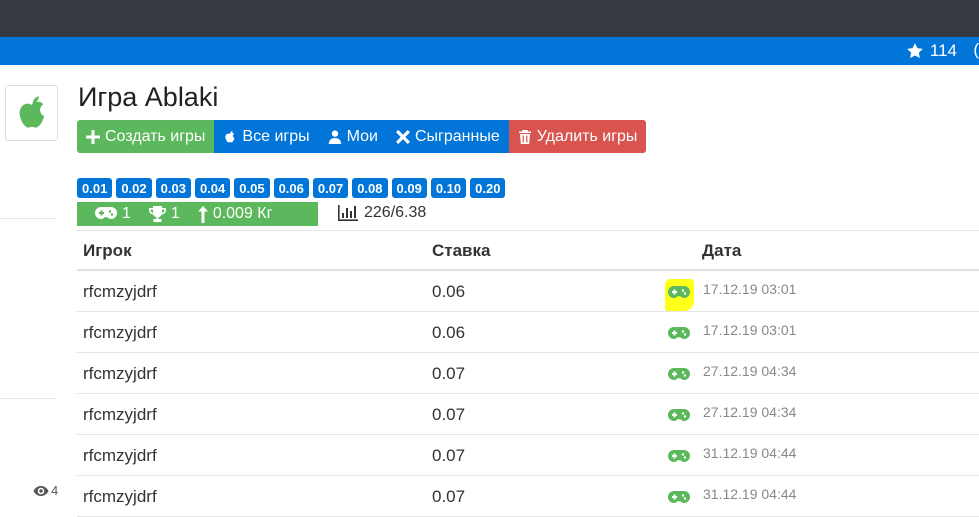 This screenshot has width=979, height=517. What do you see at coordinates (457, 136) in the screenshot?
I see `played-games-label: Сыгранные` at bounding box center [457, 136].